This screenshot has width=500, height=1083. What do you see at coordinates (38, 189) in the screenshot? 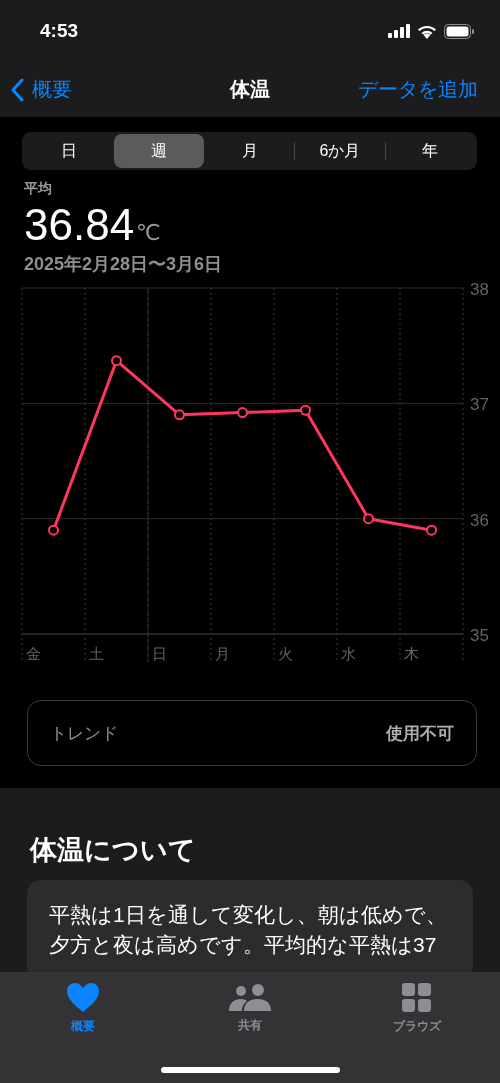
I see `average-label: 平均` at bounding box center [38, 189].